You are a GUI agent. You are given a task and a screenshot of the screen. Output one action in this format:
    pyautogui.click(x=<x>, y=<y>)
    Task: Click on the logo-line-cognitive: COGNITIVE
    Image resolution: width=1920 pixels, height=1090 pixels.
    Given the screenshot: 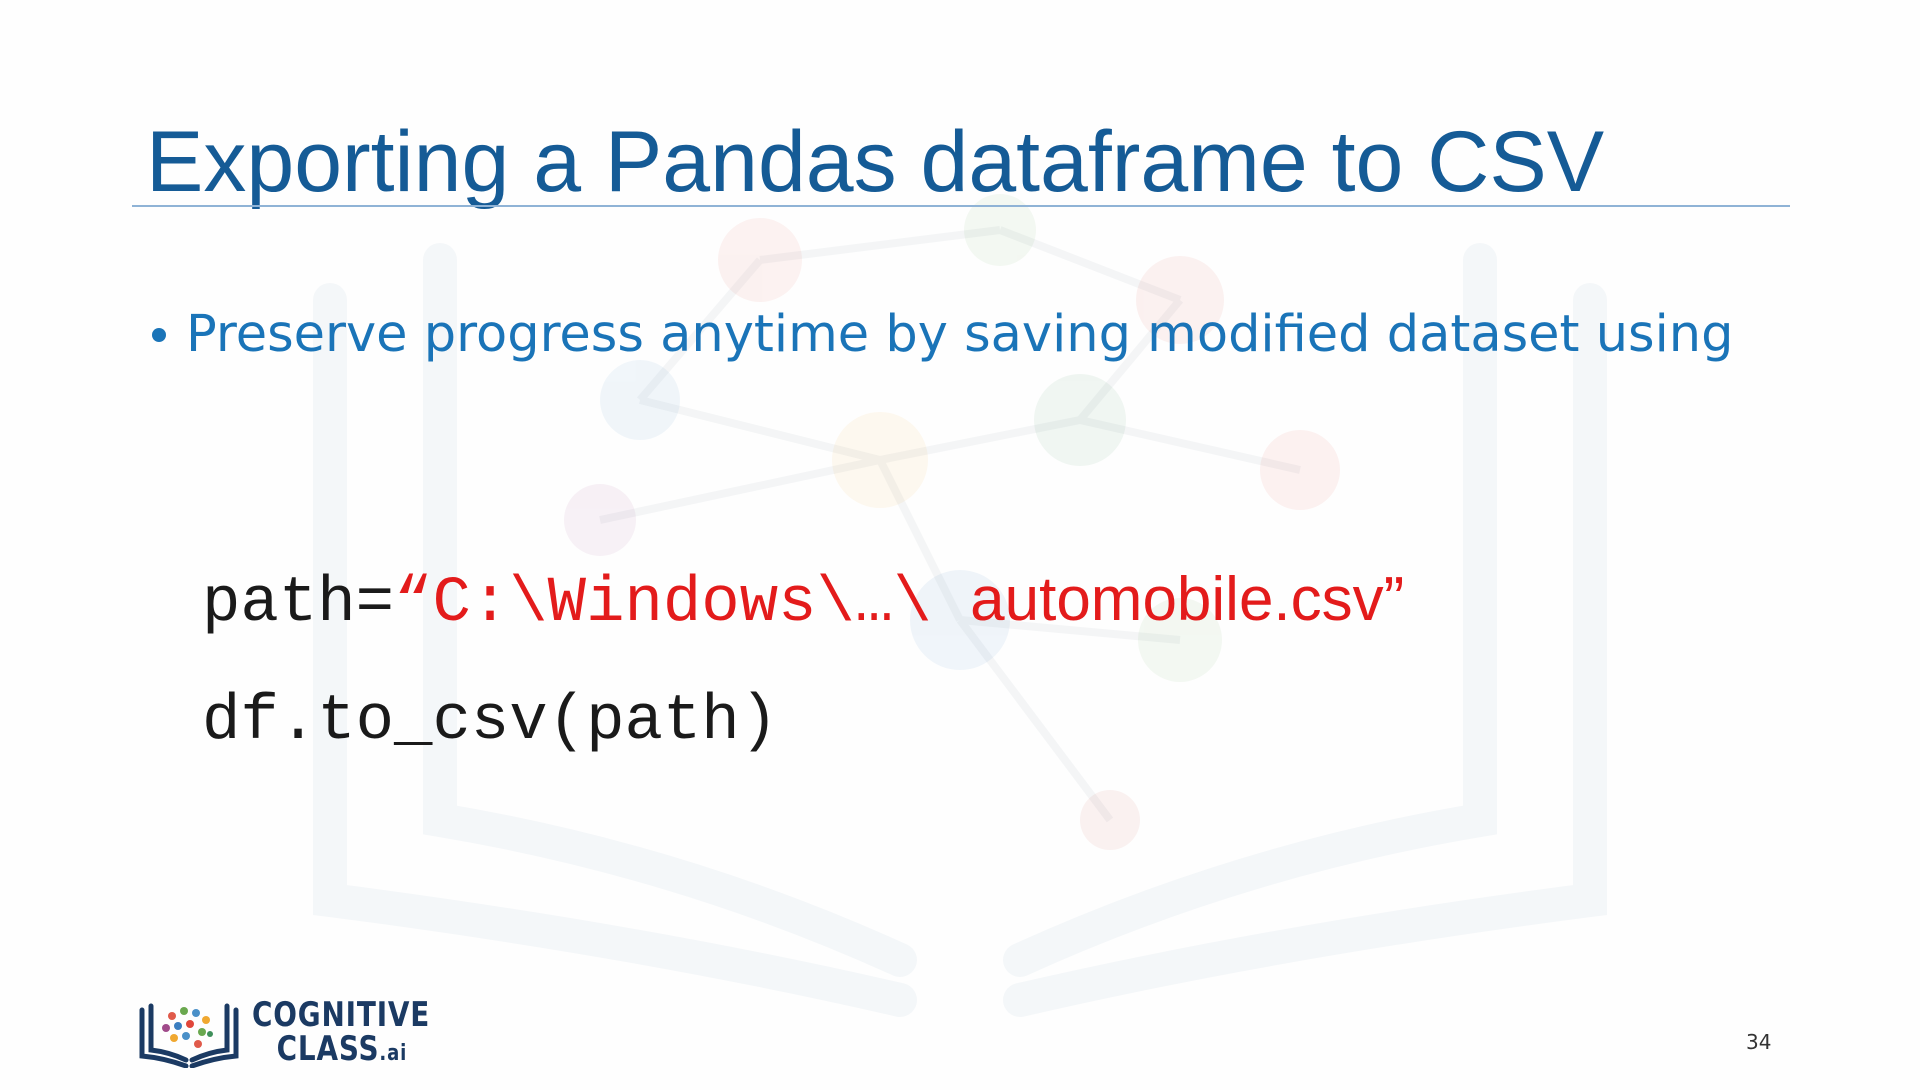 What is the action you would take?
    pyautogui.click(x=341, y=1015)
    